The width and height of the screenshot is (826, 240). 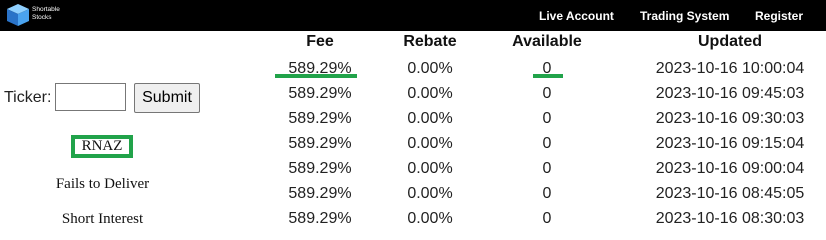 I want to click on updated-cell: 2023-10-16 08:45:05, so click(x=730, y=193).